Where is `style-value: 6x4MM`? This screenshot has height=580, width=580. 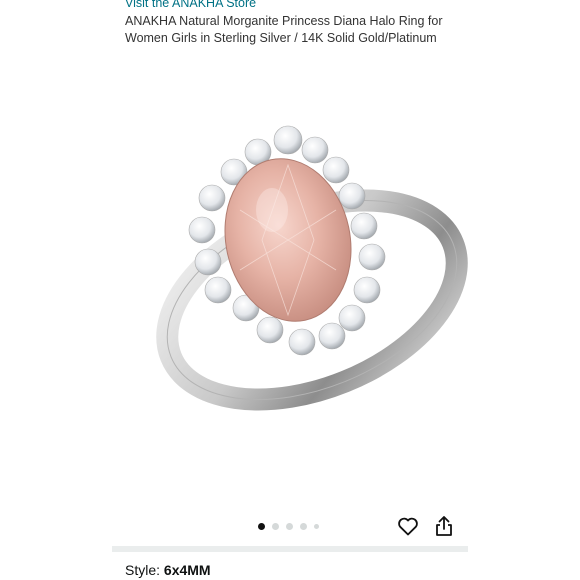 style-value: 6x4MM is located at coordinates (187, 570).